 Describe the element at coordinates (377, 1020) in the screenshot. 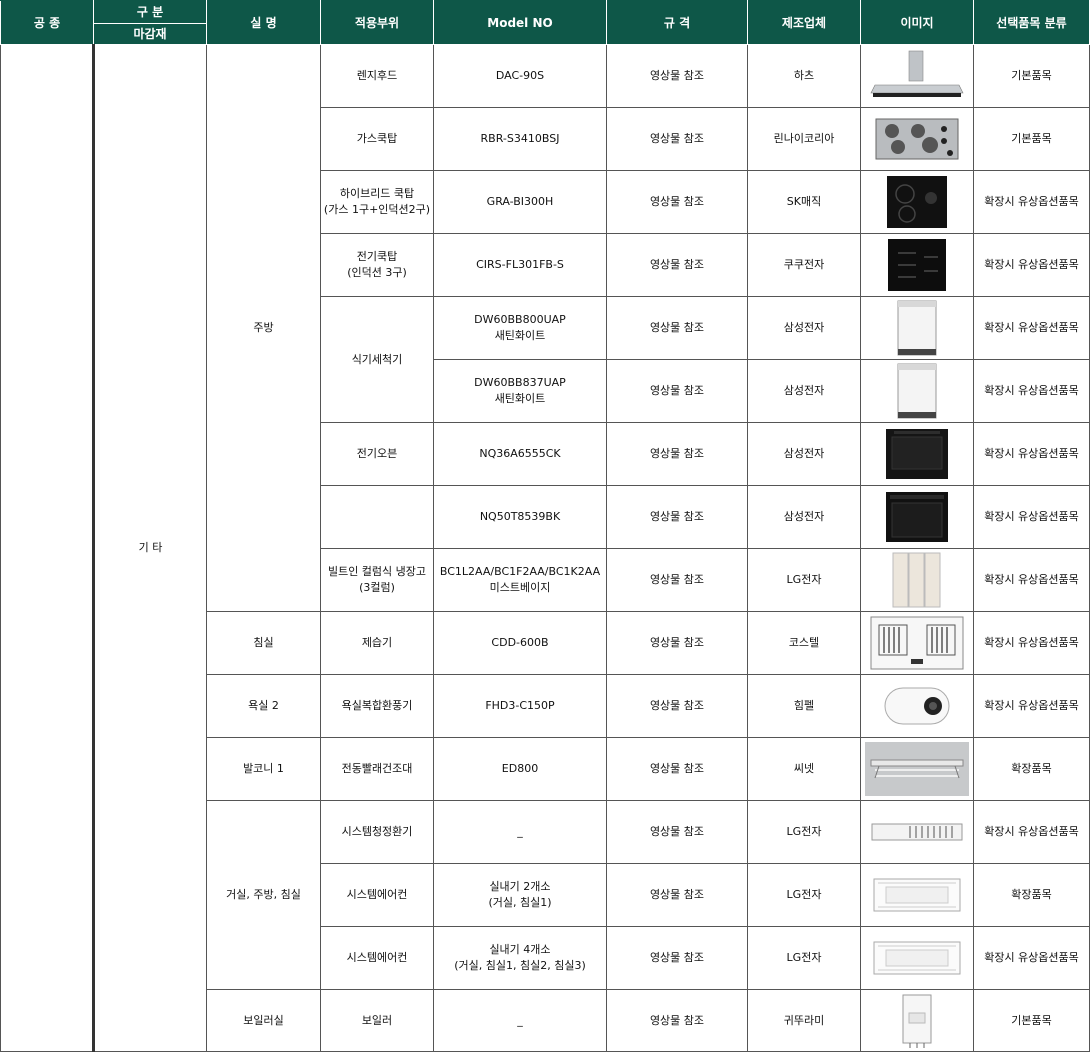

I see `location-cell: 보일러` at that location.